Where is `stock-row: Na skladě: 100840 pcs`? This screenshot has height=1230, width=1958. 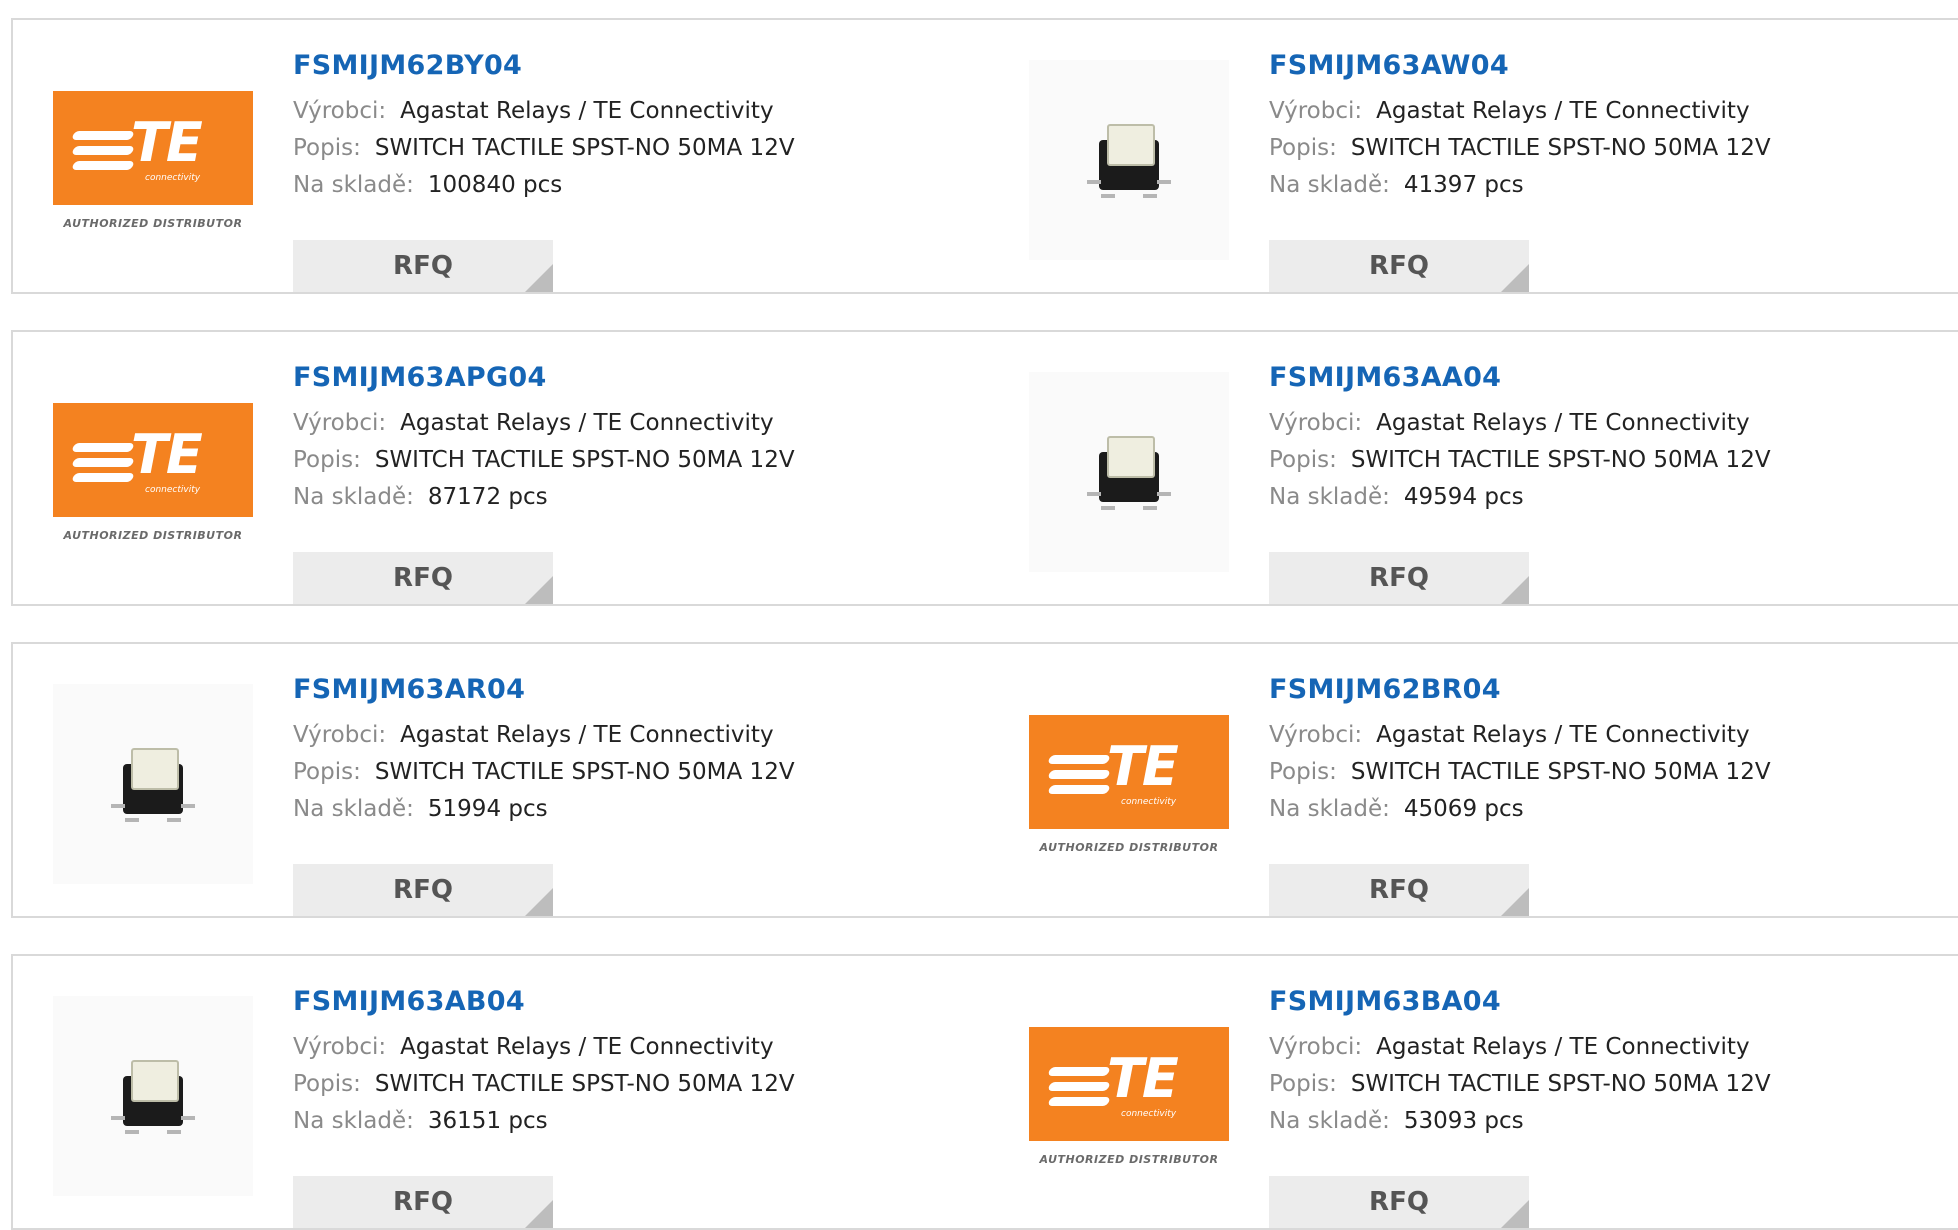
stock-row: Na skladě: 100840 pcs is located at coordinates (623, 185).